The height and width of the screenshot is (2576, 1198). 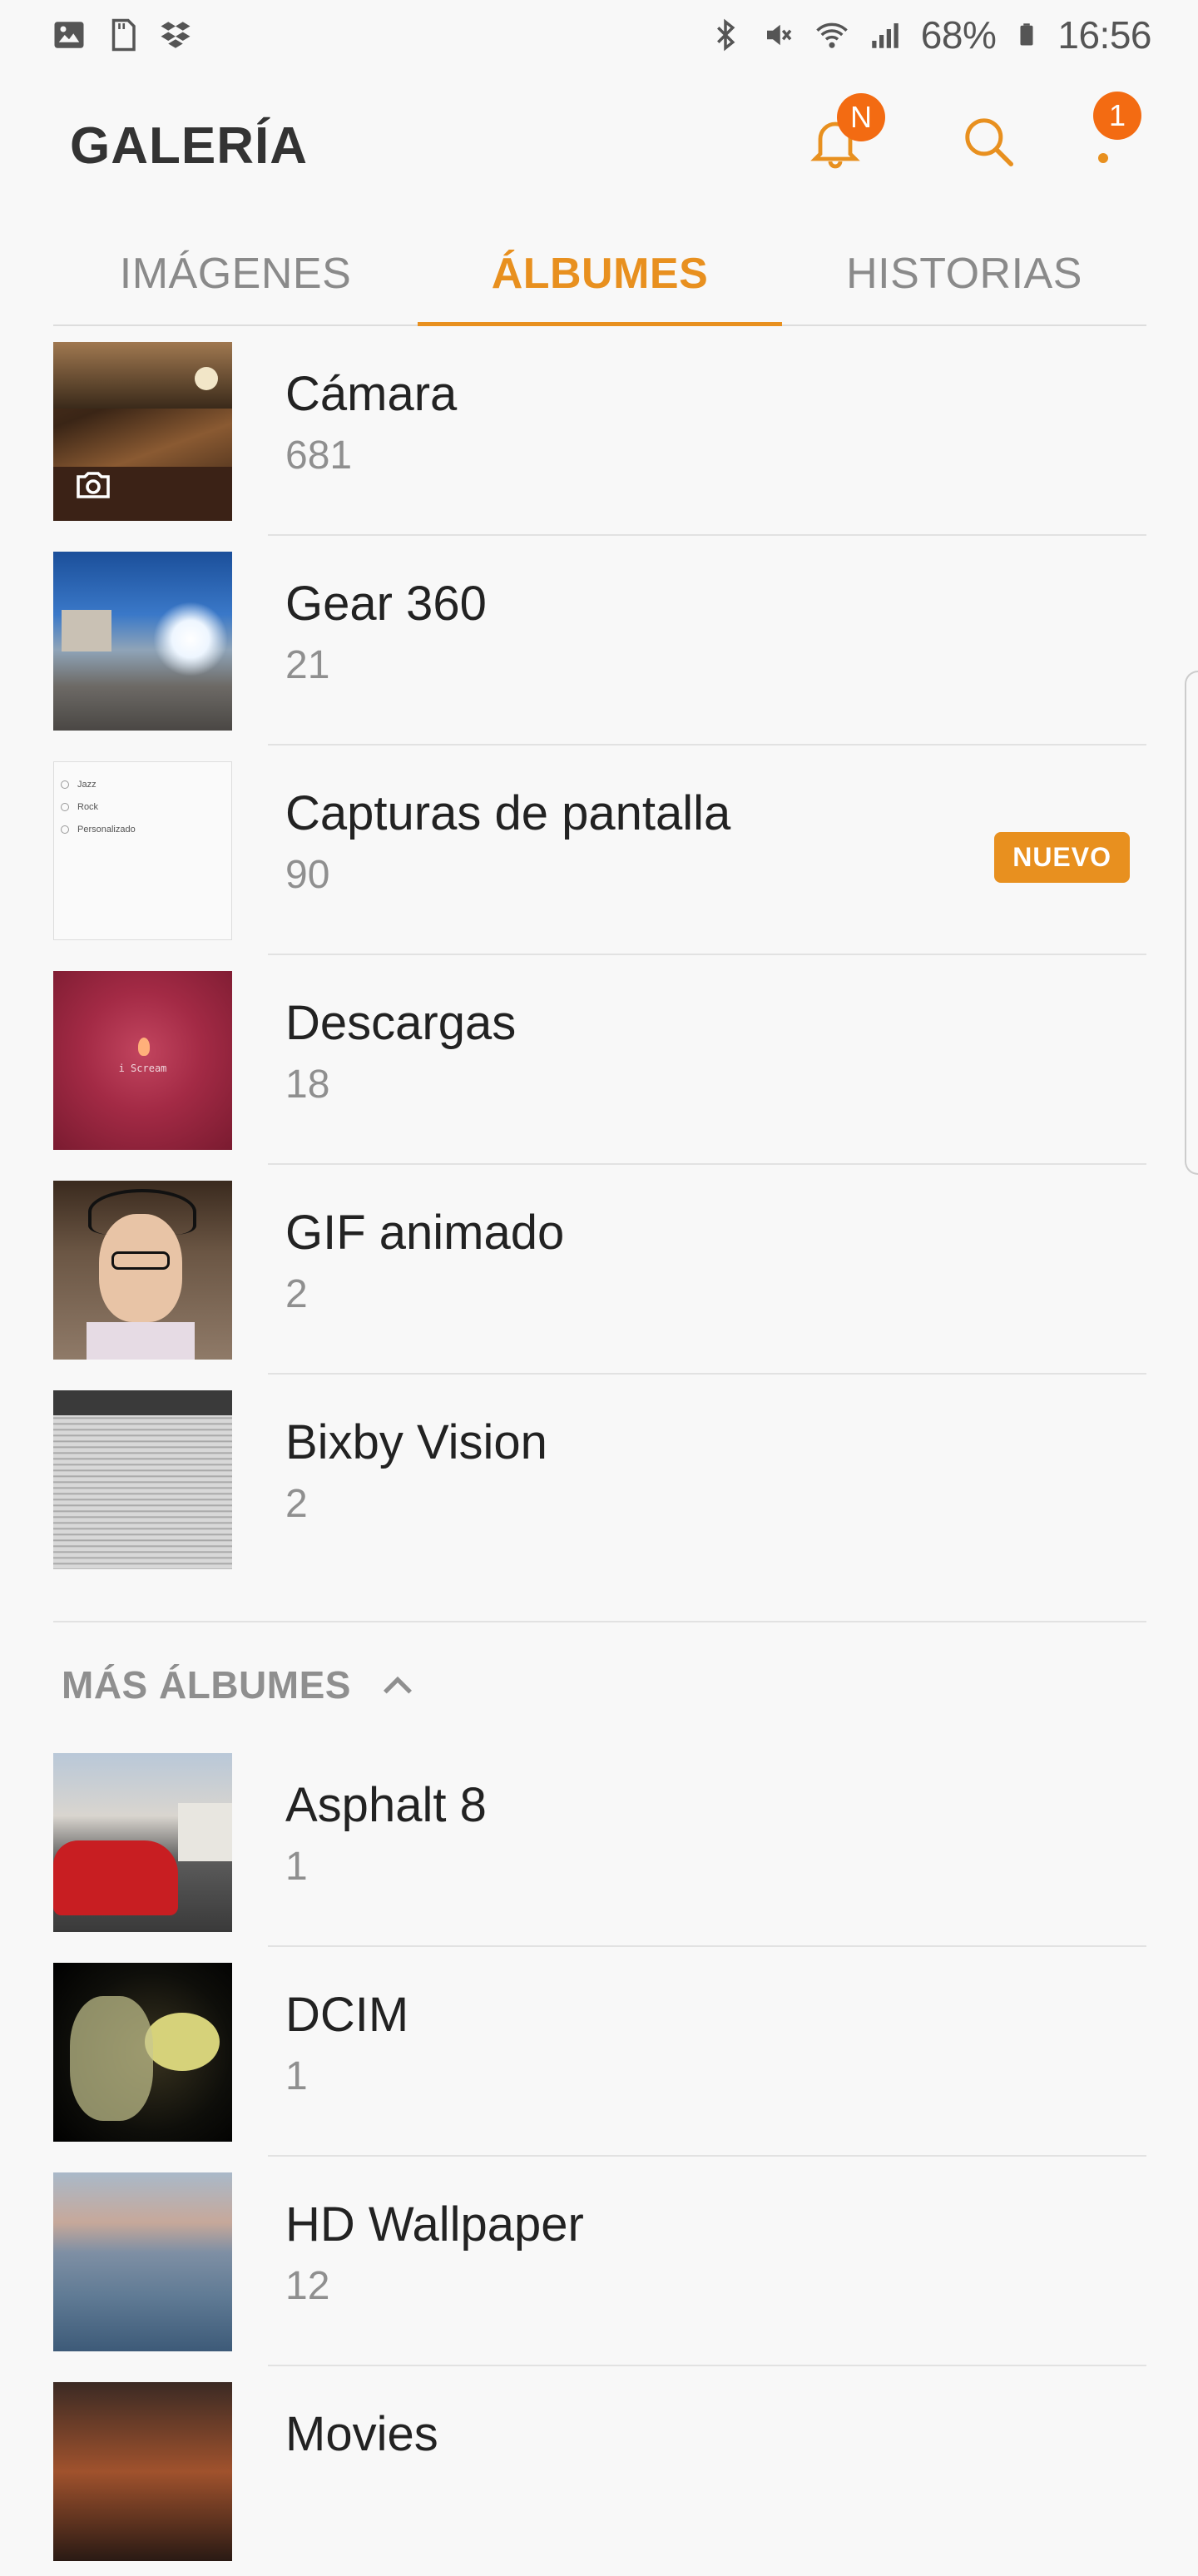 What do you see at coordinates (308, 1085) in the screenshot?
I see `album-count: 18` at bounding box center [308, 1085].